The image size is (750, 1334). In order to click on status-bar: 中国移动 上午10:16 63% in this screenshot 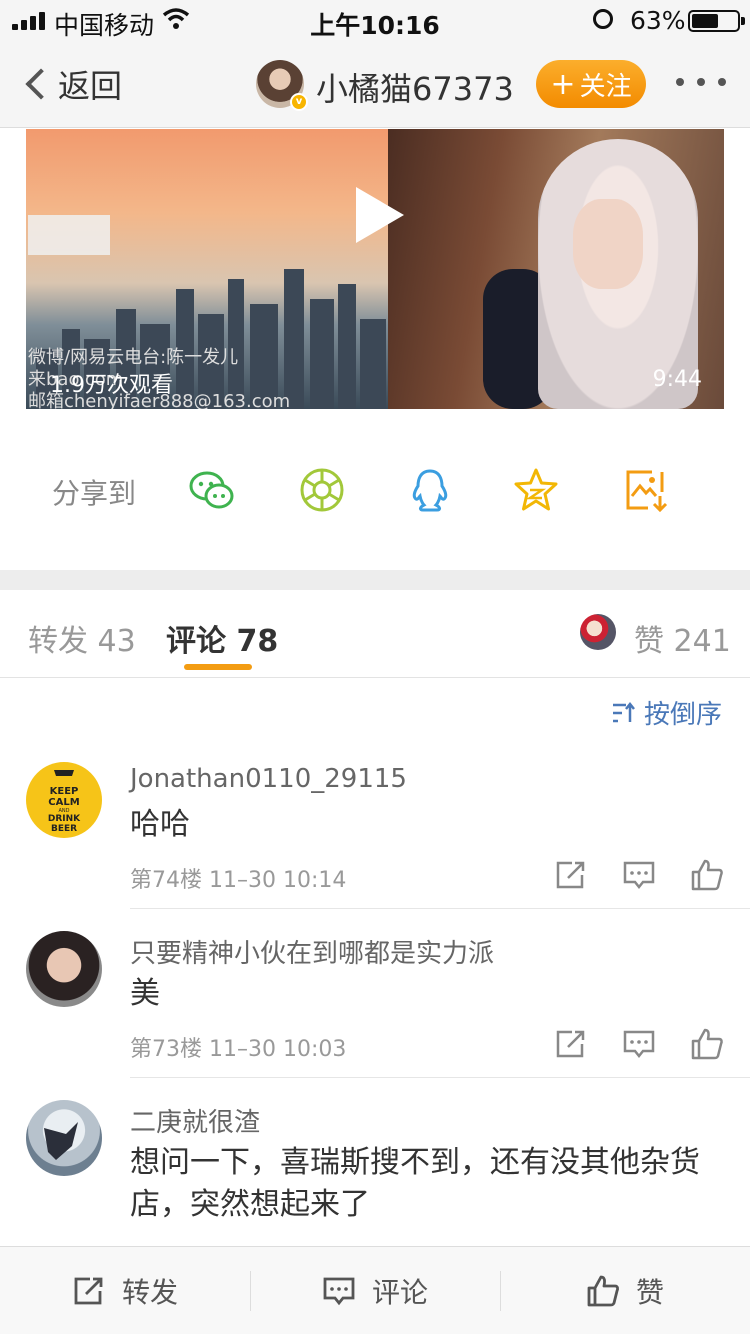, I will do `click(375, 20)`.